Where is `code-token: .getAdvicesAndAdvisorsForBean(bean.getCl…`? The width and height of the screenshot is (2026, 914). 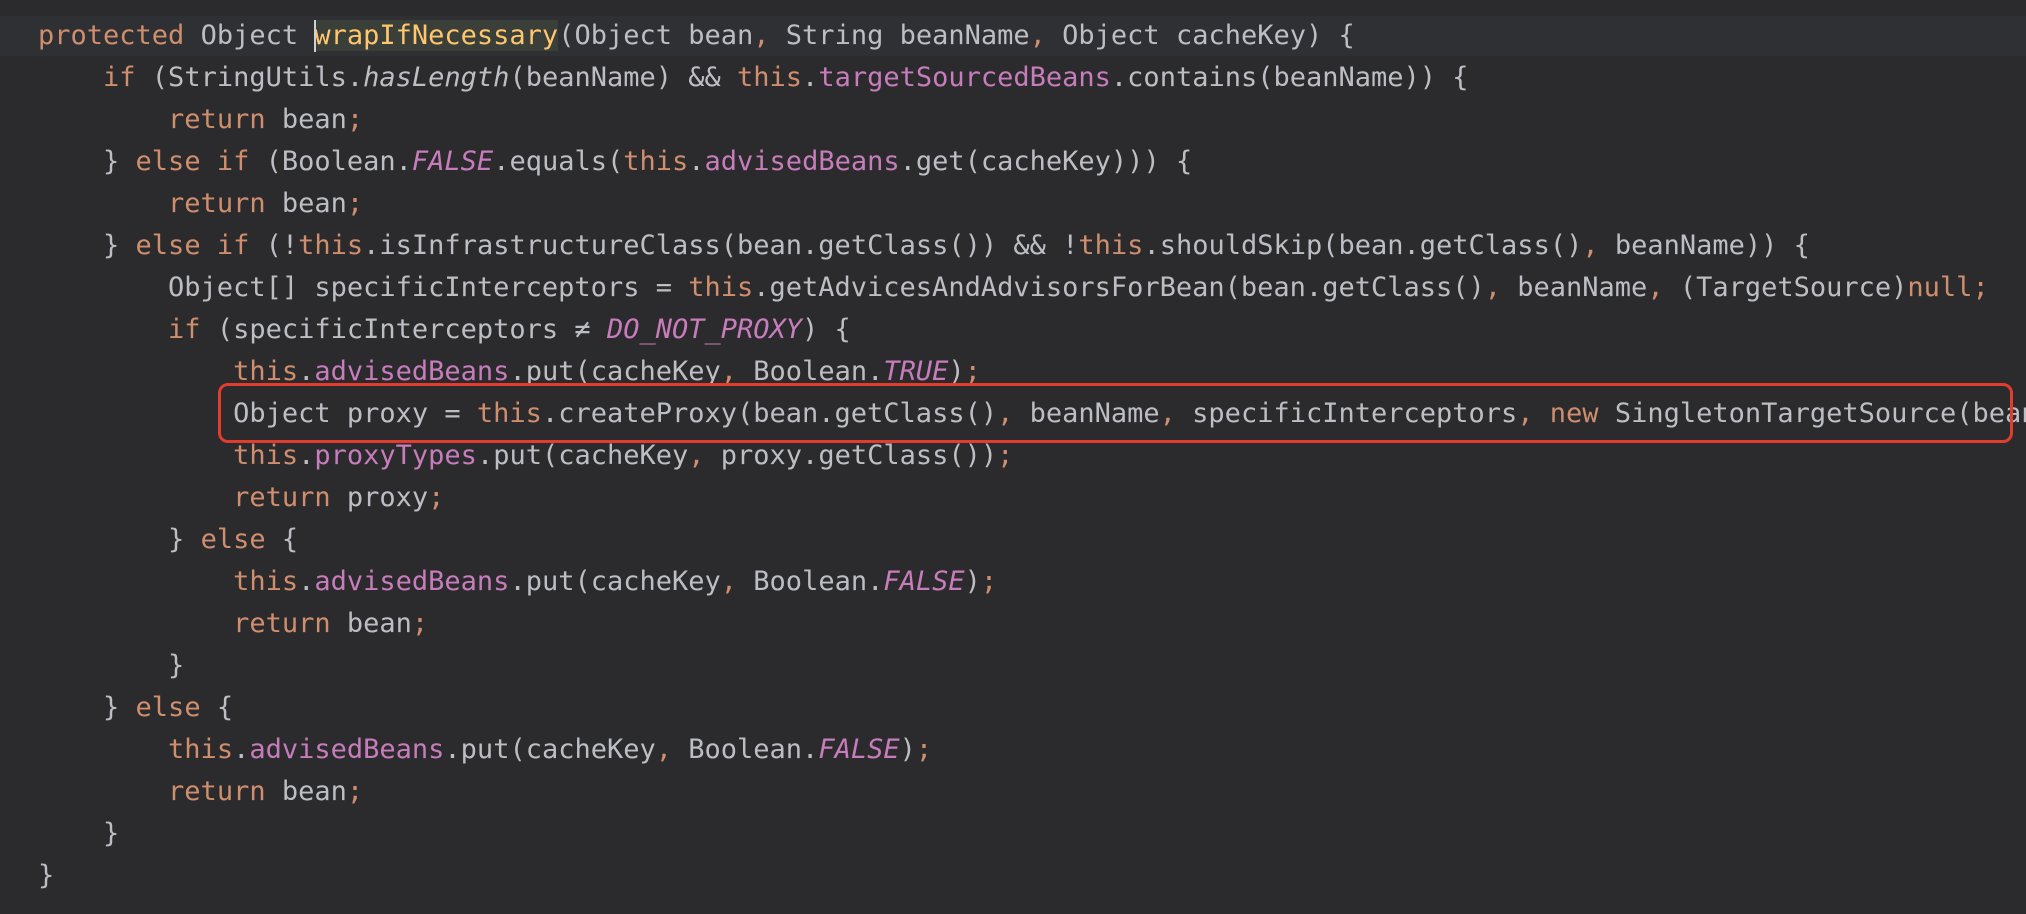
code-token: .getAdvicesAndAdvisorsForBean(bean.getCl… is located at coordinates (1119, 287).